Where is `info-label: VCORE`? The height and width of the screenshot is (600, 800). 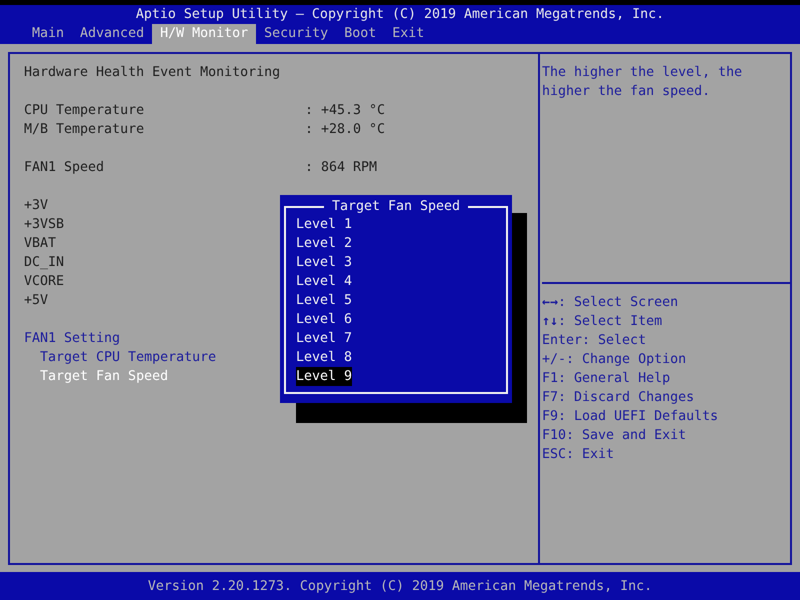
info-label: VCORE is located at coordinates (44, 282).